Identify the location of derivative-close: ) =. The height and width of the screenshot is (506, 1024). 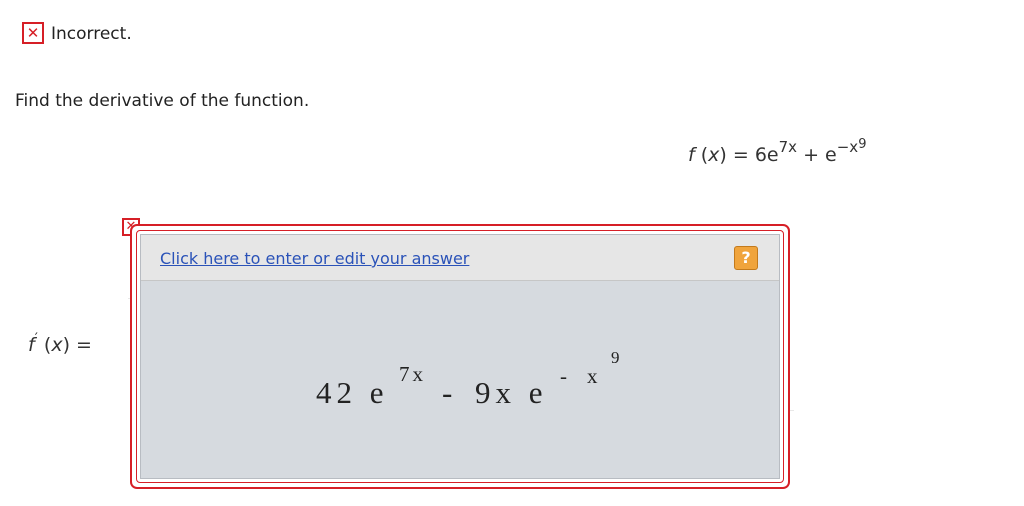
(77, 345).